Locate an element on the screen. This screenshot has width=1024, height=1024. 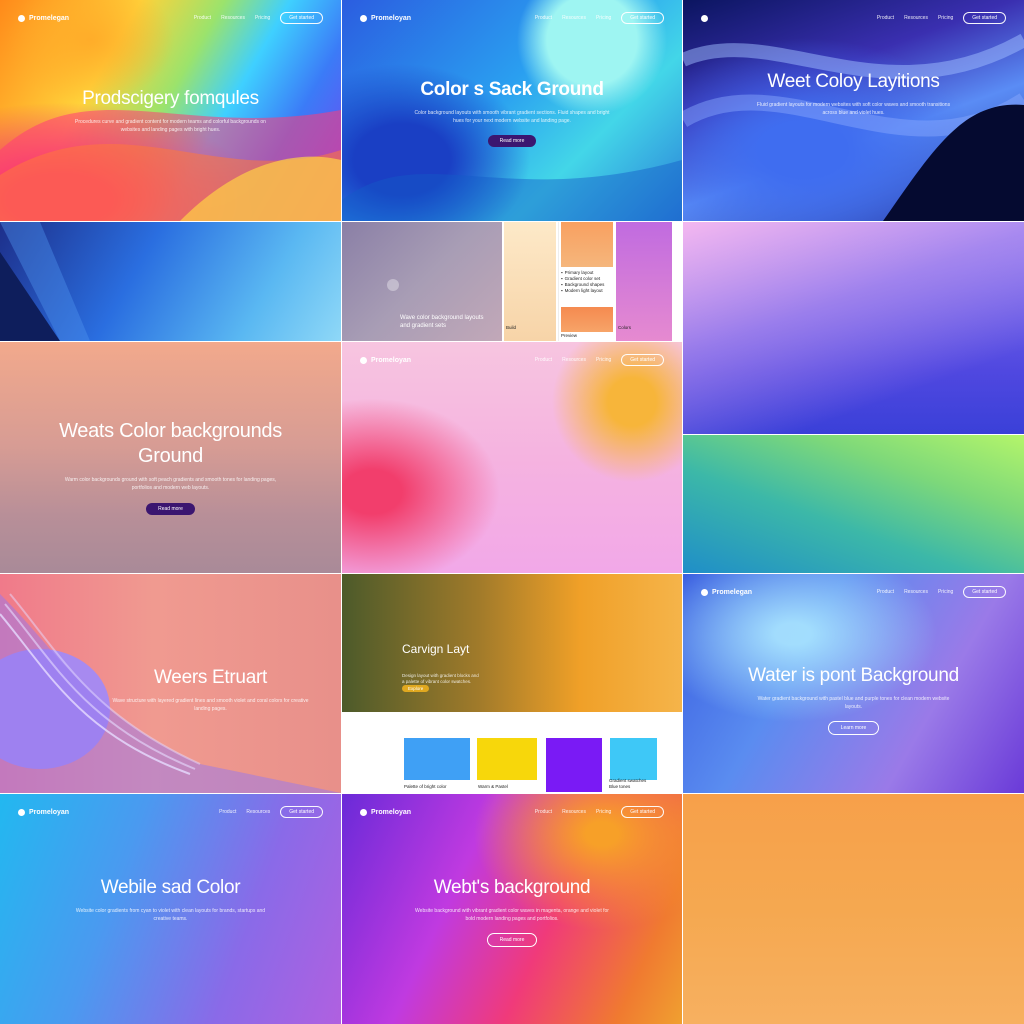
tile-5-col-3: Colors is located at coordinates (644, 281).